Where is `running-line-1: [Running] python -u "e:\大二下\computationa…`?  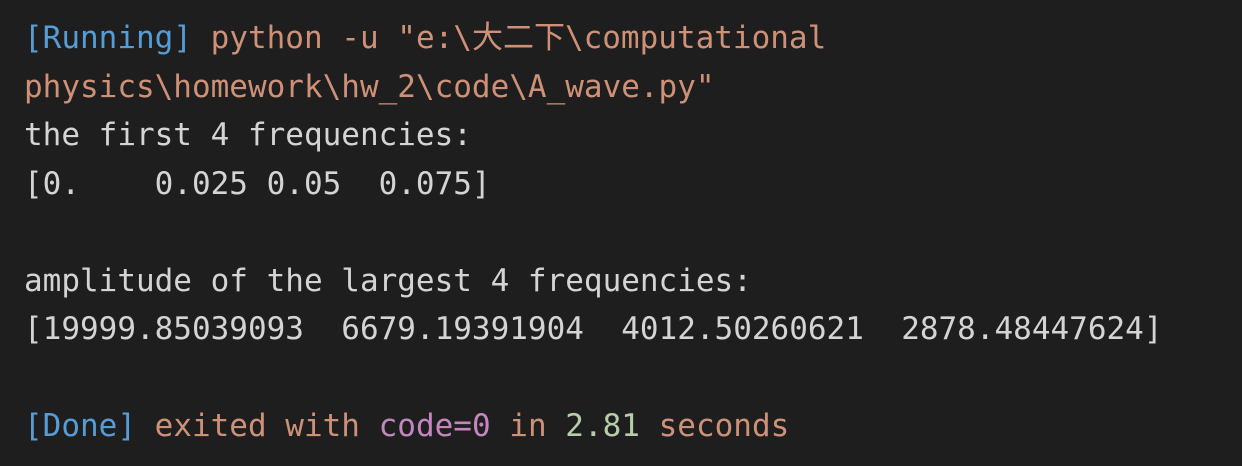
running-line-1: [Running] python -u "e:\大二下\computationa… is located at coordinates (621, 38).